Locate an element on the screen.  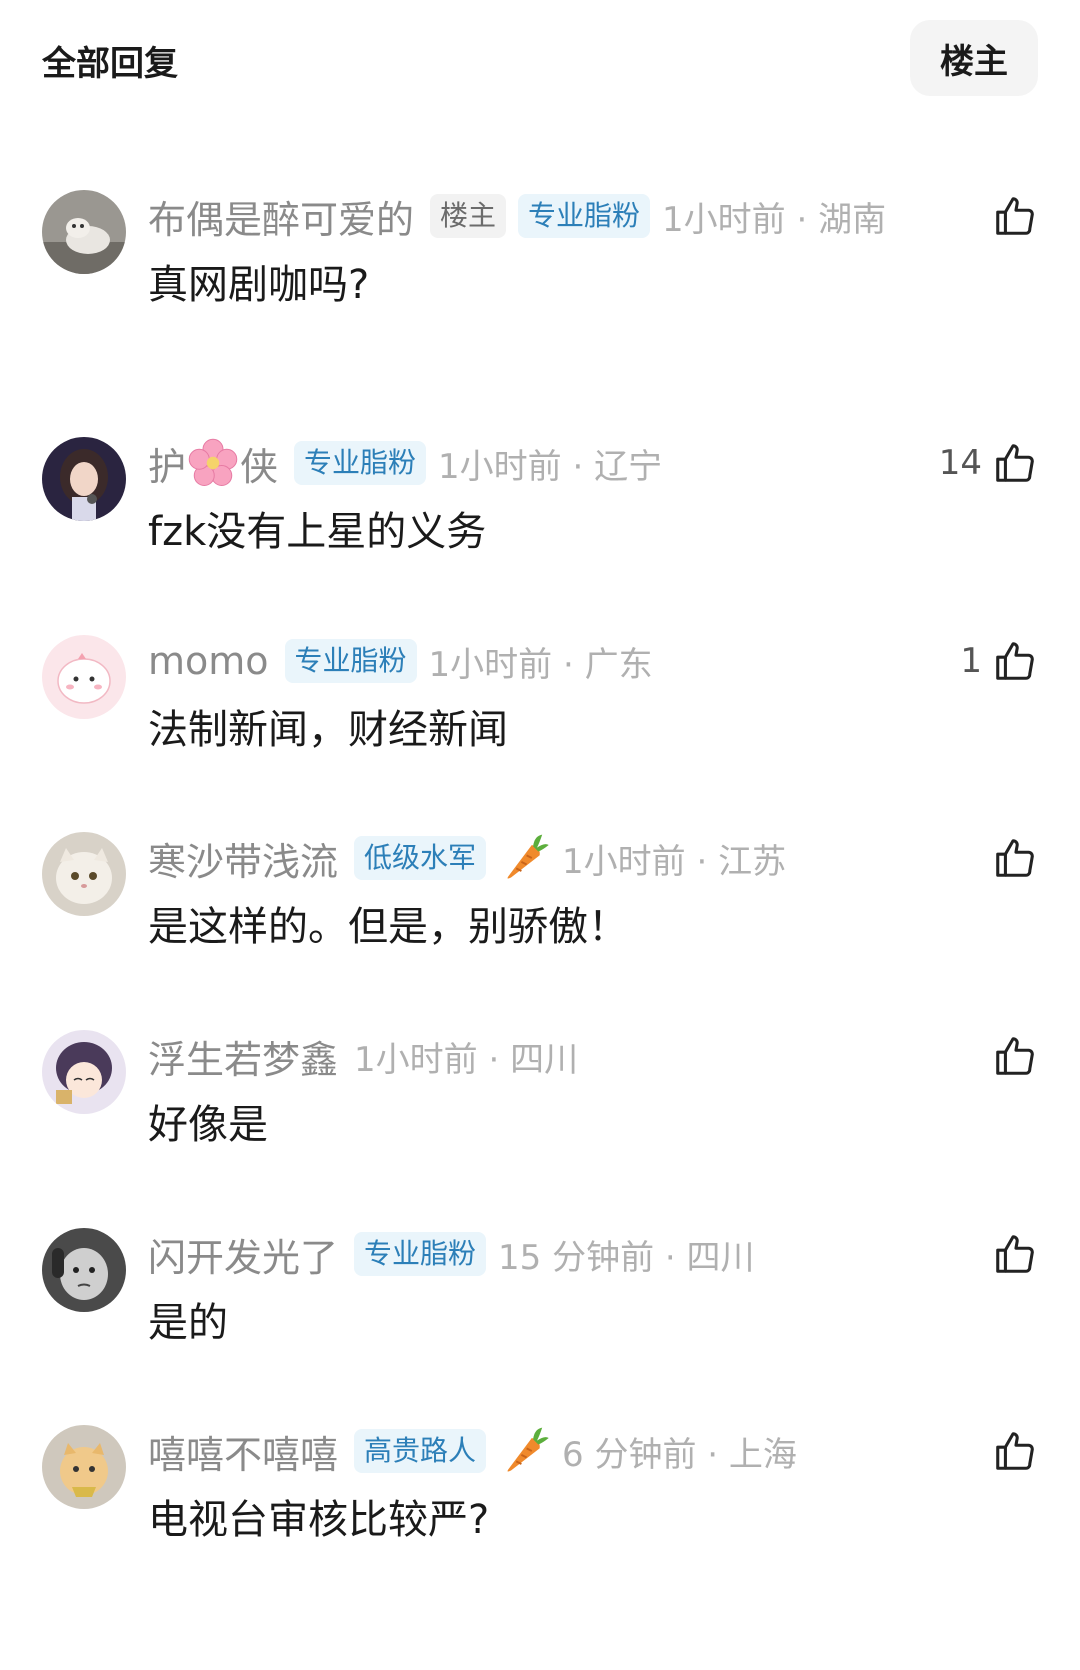
comment-text: 电视台审核比较严? is located at coordinates (318, 1516).